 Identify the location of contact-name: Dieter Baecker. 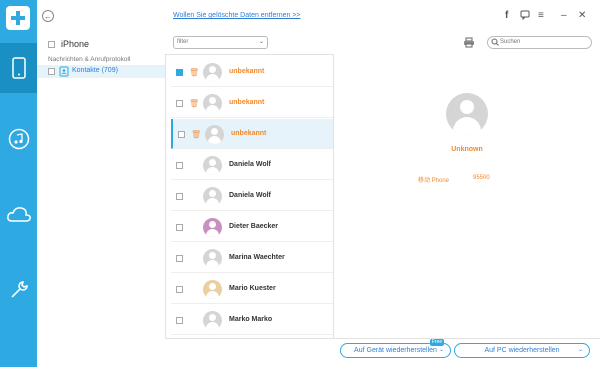
(254, 226).